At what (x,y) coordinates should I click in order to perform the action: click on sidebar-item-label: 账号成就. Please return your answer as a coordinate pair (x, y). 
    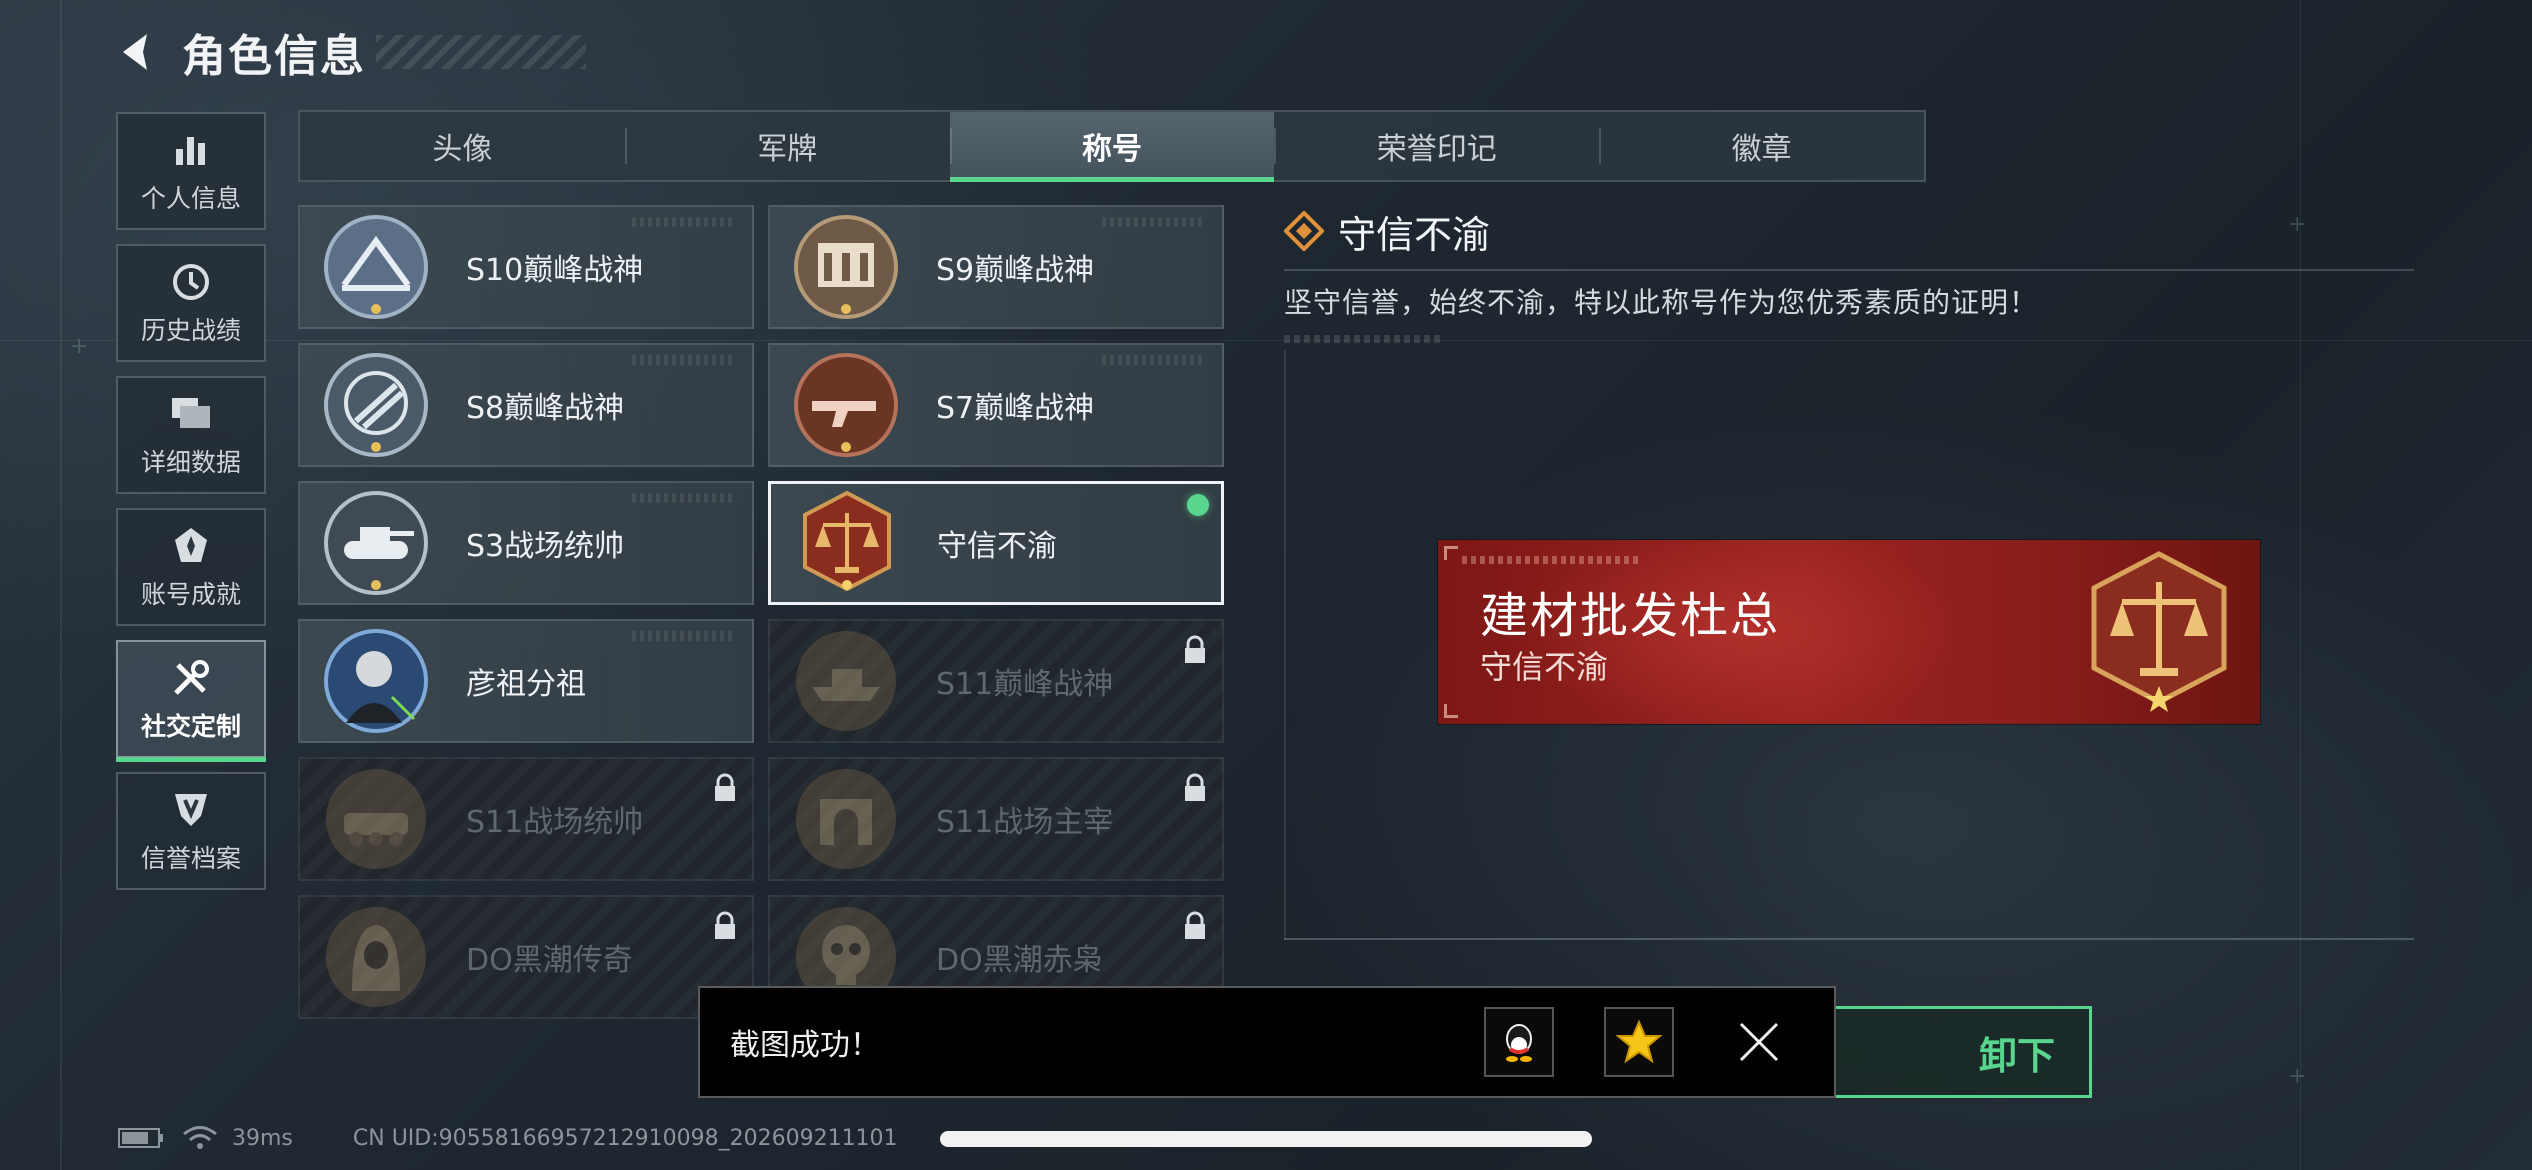
    Looking at the image, I should click on (190, 594).